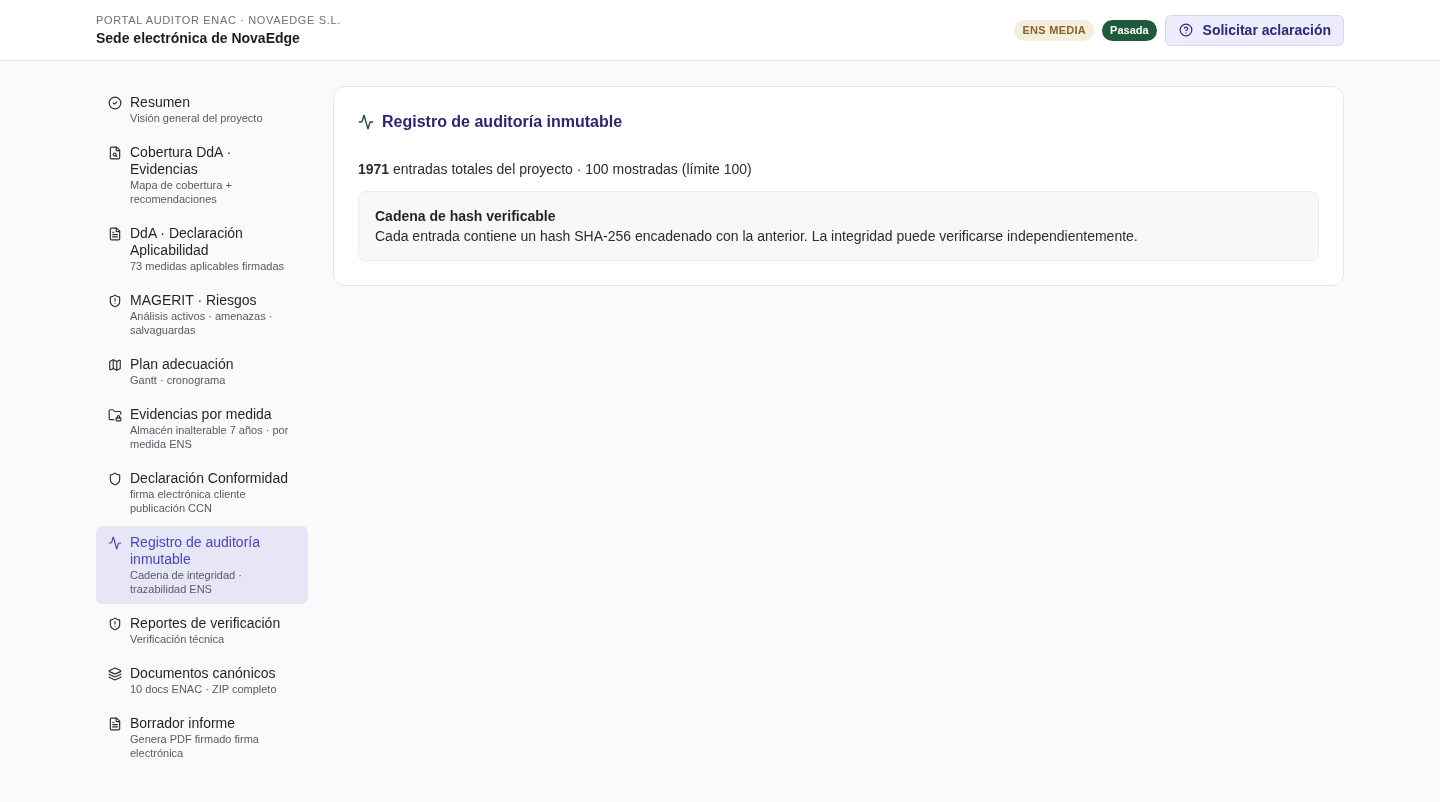 This screenshot has height=802, width=1440. What do you see at coordinates (502, 122) in the screenshot?
I see `card-title: Registro de auditoría inmutable` at bounding box center [502, 122].